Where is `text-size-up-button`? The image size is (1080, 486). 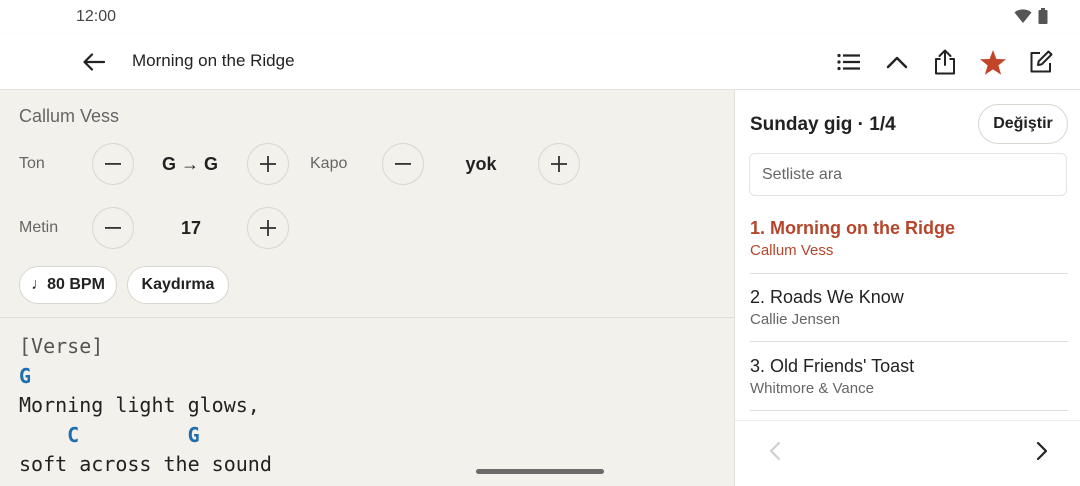
text-size-up-button is located at coordinates (268, 228).